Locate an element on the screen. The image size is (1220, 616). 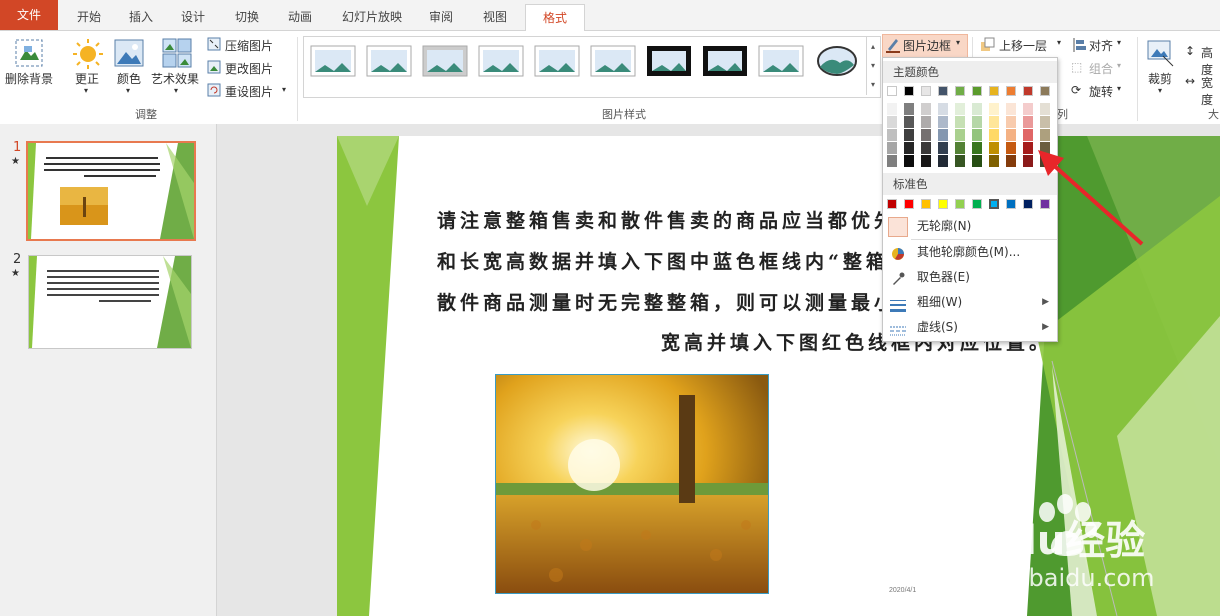
remove-background-icon is located at coordinates (29, 54).